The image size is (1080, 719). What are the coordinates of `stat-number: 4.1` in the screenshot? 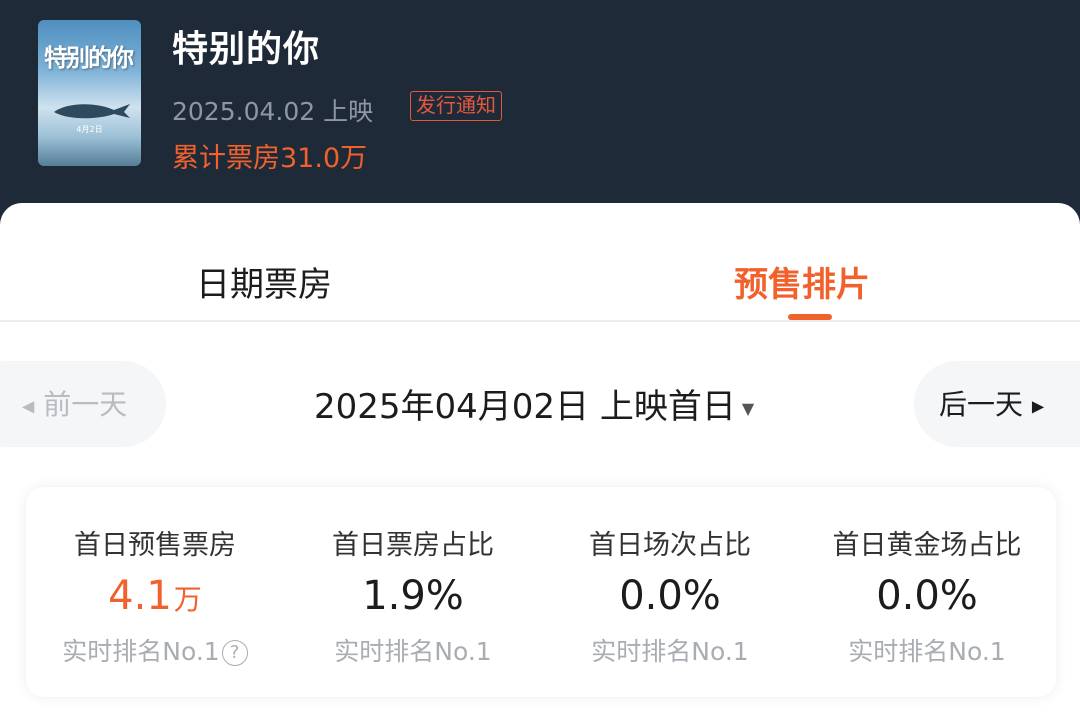 It's located at (140, 596).